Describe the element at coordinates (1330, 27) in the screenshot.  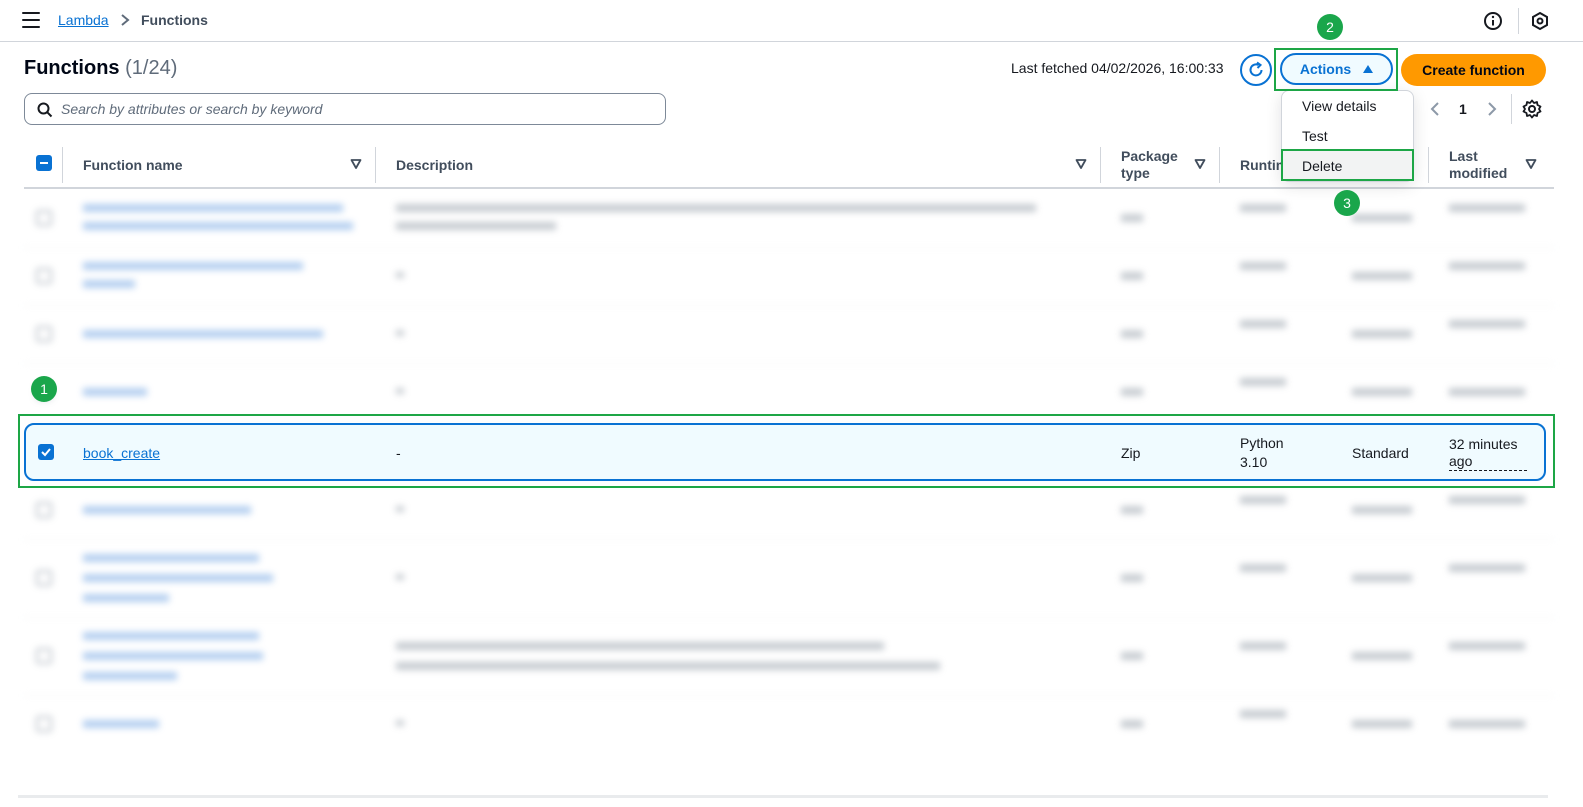
I see `annotation-badge-step-2: 2` at that location.